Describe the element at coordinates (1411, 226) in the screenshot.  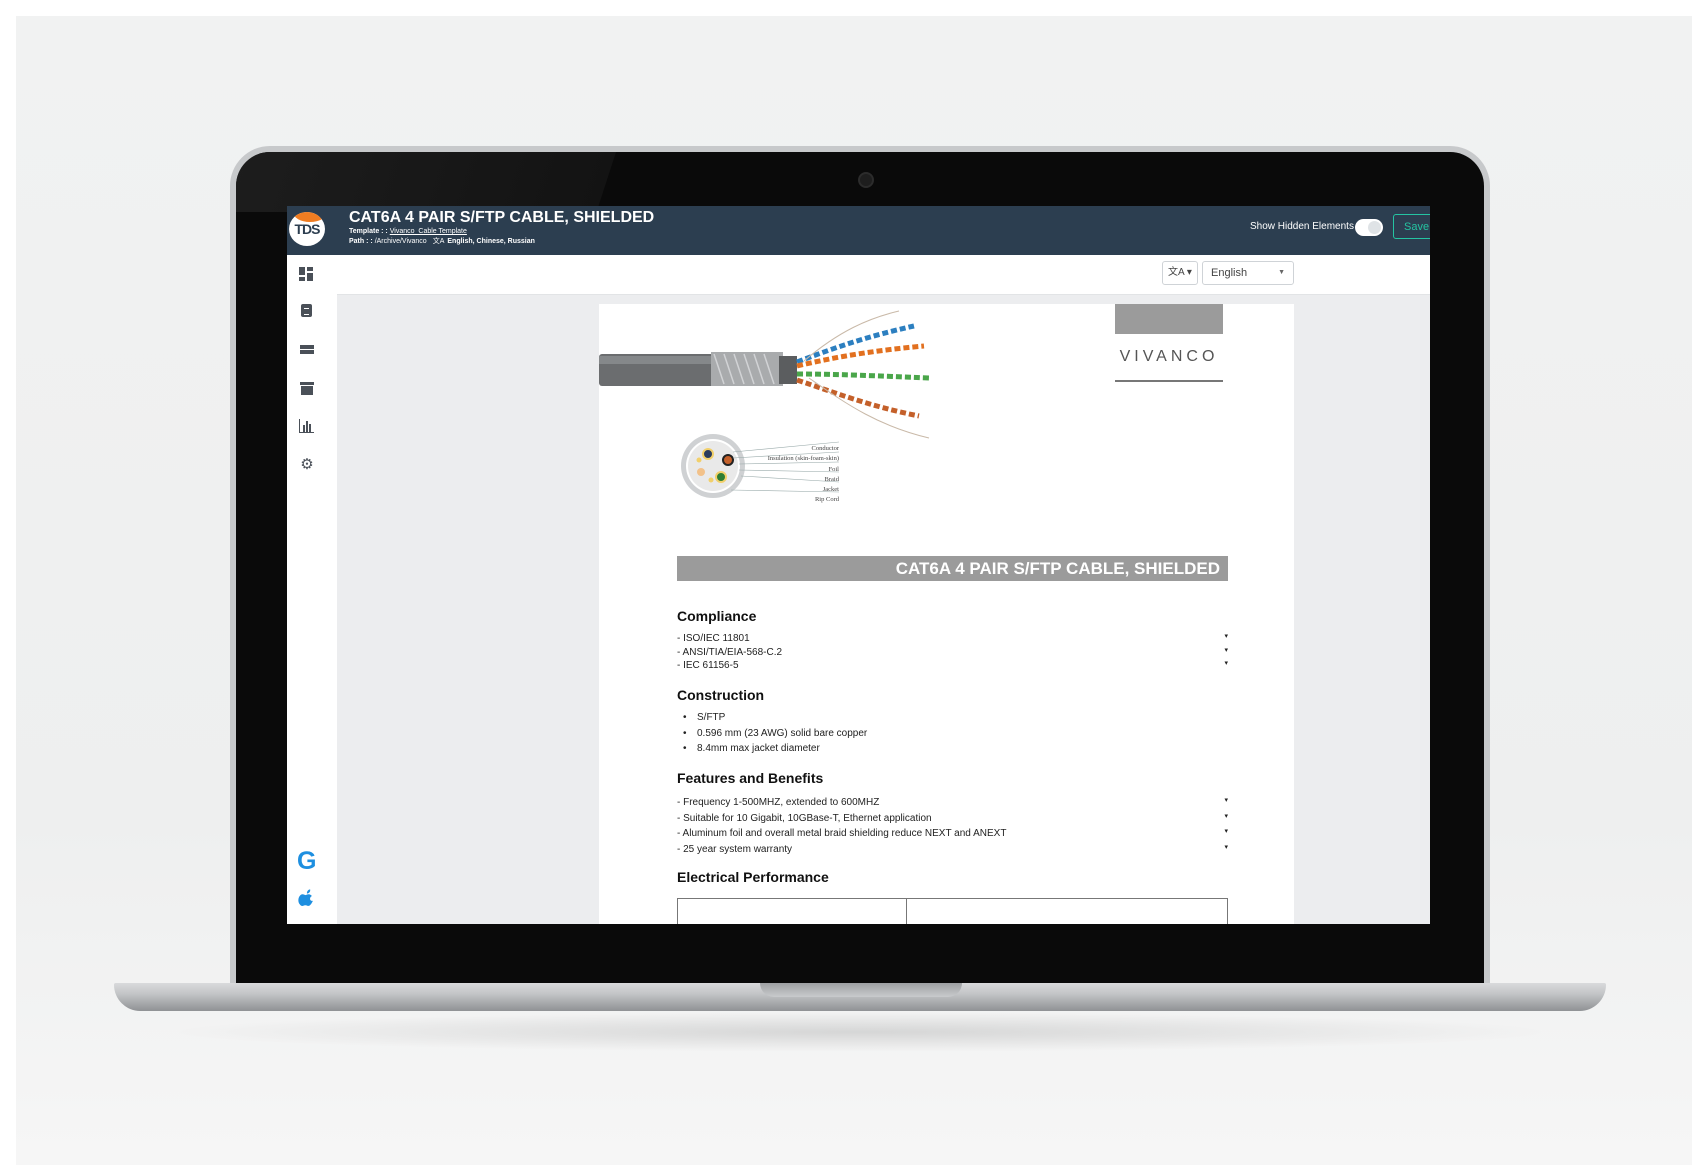
I see `save-button: Save` at that location.